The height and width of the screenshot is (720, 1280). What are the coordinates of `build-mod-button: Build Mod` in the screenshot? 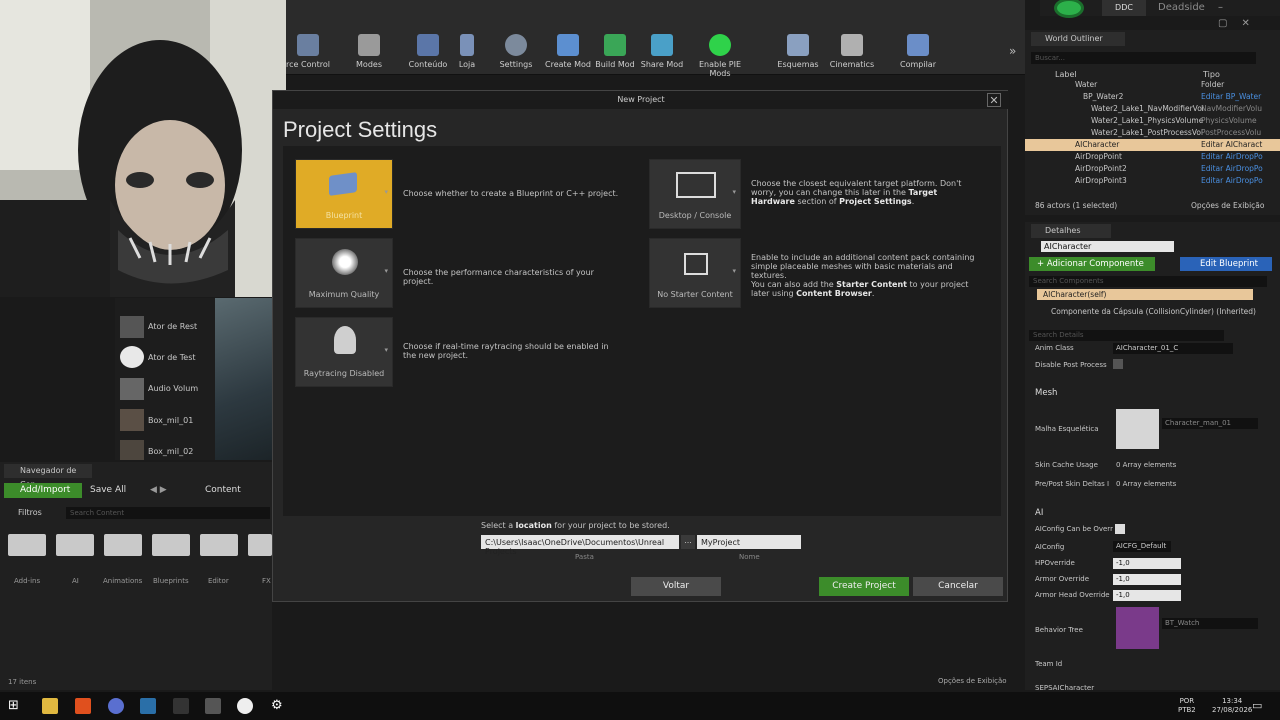 It's located at (615, 51).